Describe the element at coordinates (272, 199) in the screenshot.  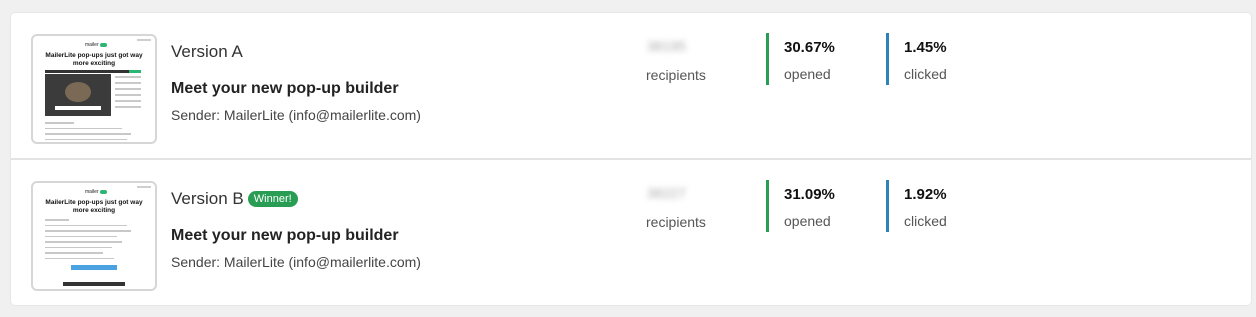
I see `winner-badge: Winner!` at that location.